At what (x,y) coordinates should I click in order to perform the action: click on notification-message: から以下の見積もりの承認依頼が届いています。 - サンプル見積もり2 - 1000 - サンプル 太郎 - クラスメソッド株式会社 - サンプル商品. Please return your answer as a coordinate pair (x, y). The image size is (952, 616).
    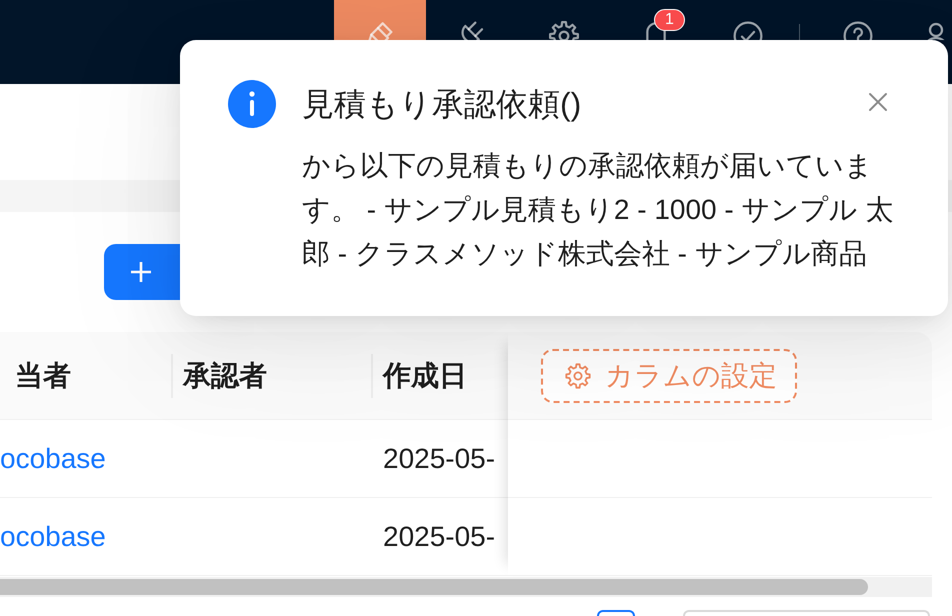
    Looking at the image, I should click on (598, 210).